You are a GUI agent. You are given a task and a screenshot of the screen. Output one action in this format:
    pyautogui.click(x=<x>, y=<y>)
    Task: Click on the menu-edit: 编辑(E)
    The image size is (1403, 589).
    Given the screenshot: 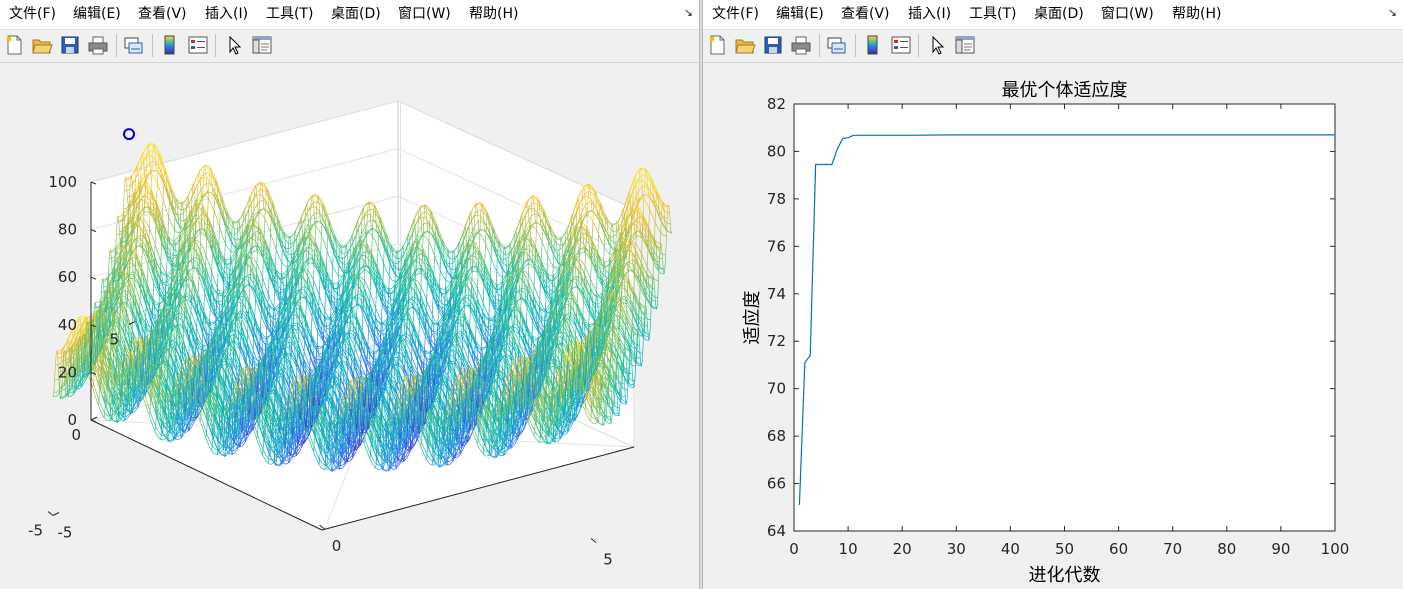 What is the action you would take?
    pyautogui.click(x=97, y=14)
    